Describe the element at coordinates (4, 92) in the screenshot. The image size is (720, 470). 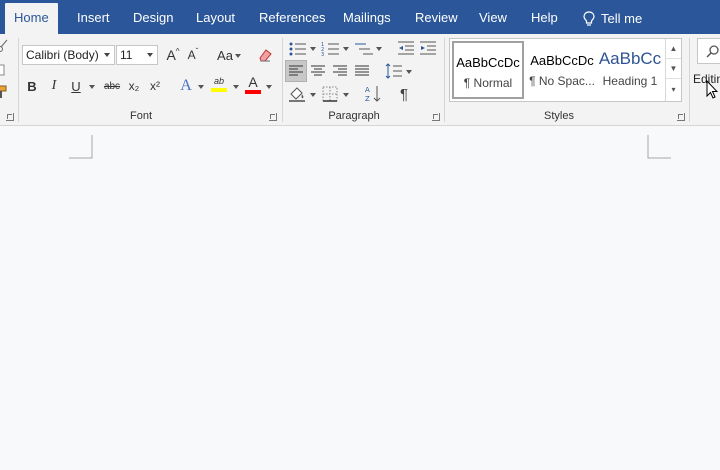
I see `format-painter-icon` at that location.